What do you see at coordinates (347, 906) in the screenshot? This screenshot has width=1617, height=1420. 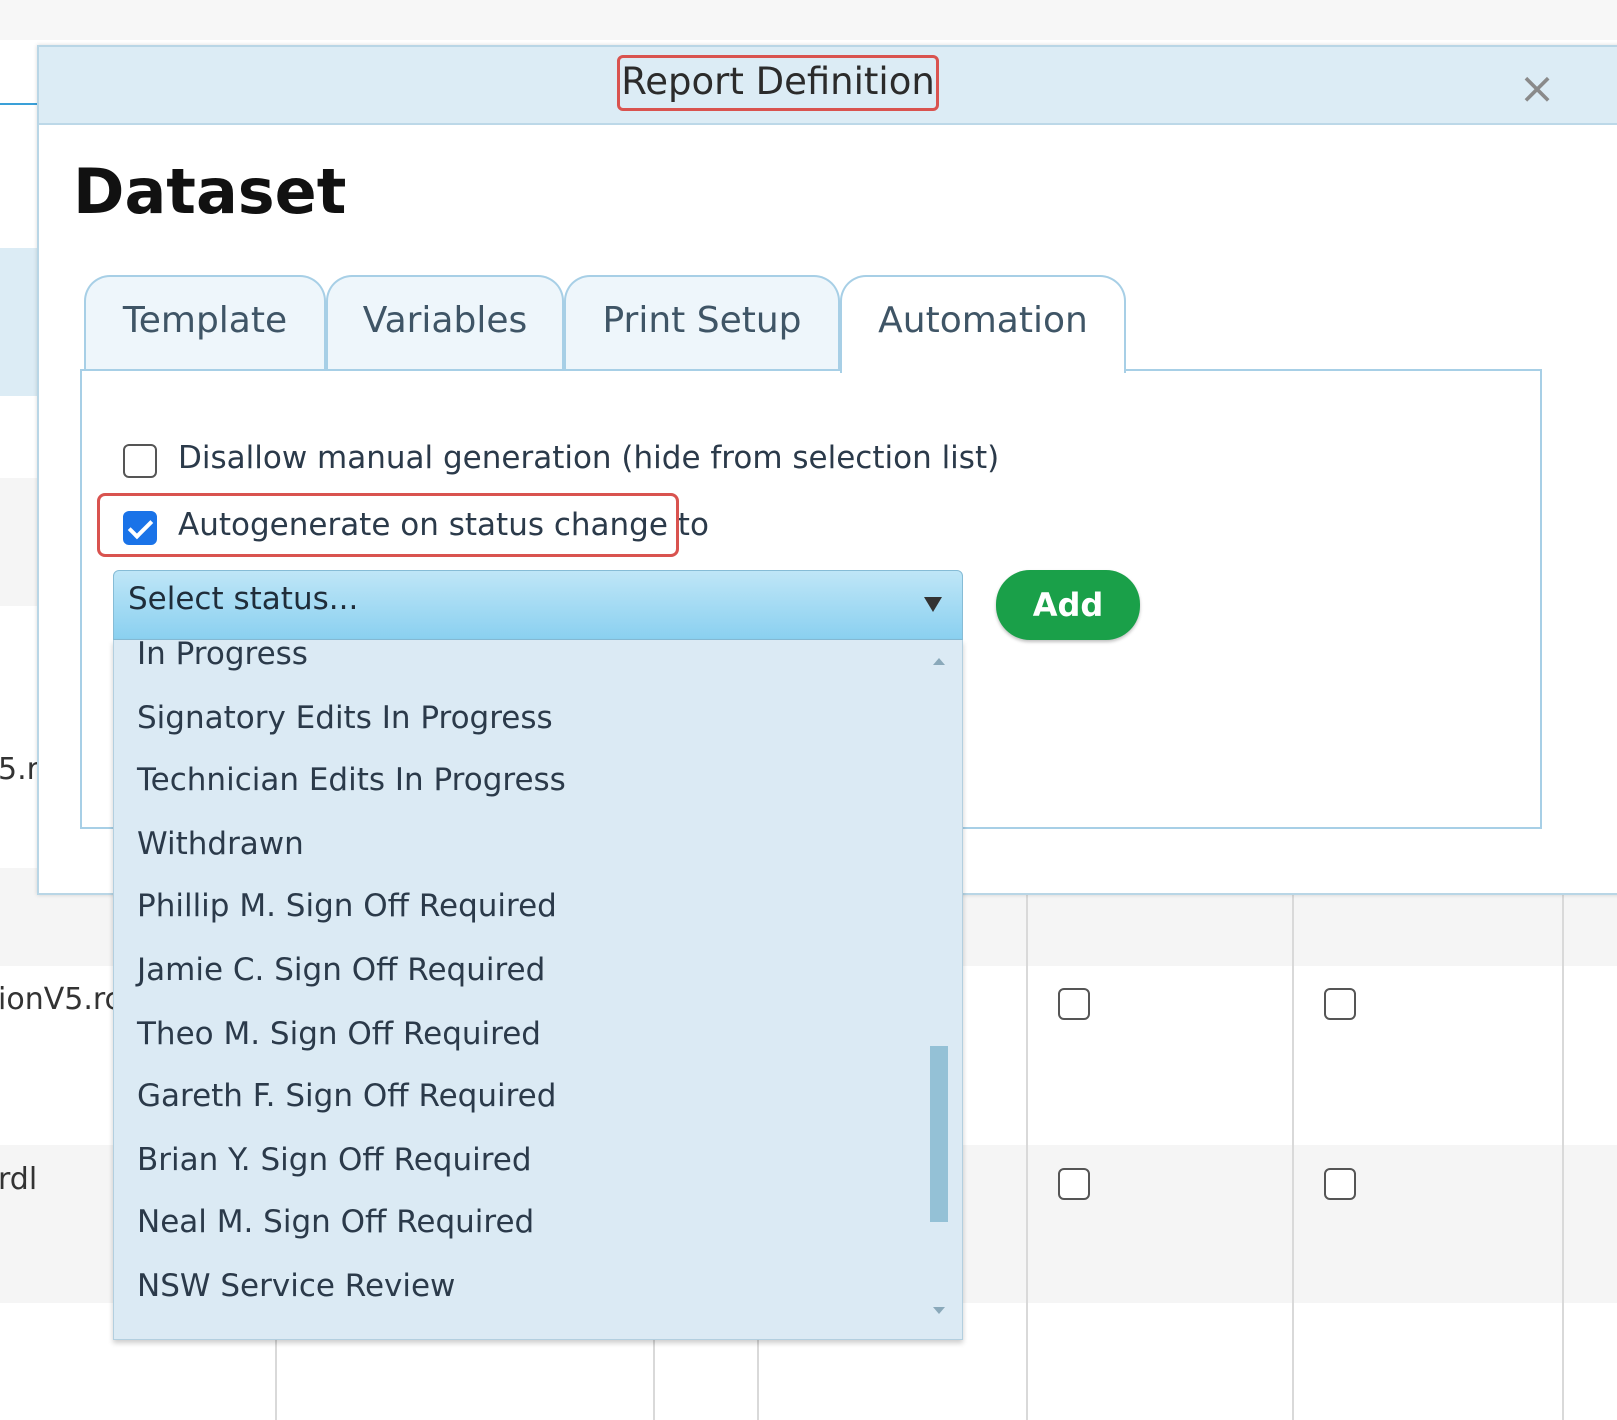 I see `status-option: Phillip M. Sign Off Required` at bounding box center [347, 906].